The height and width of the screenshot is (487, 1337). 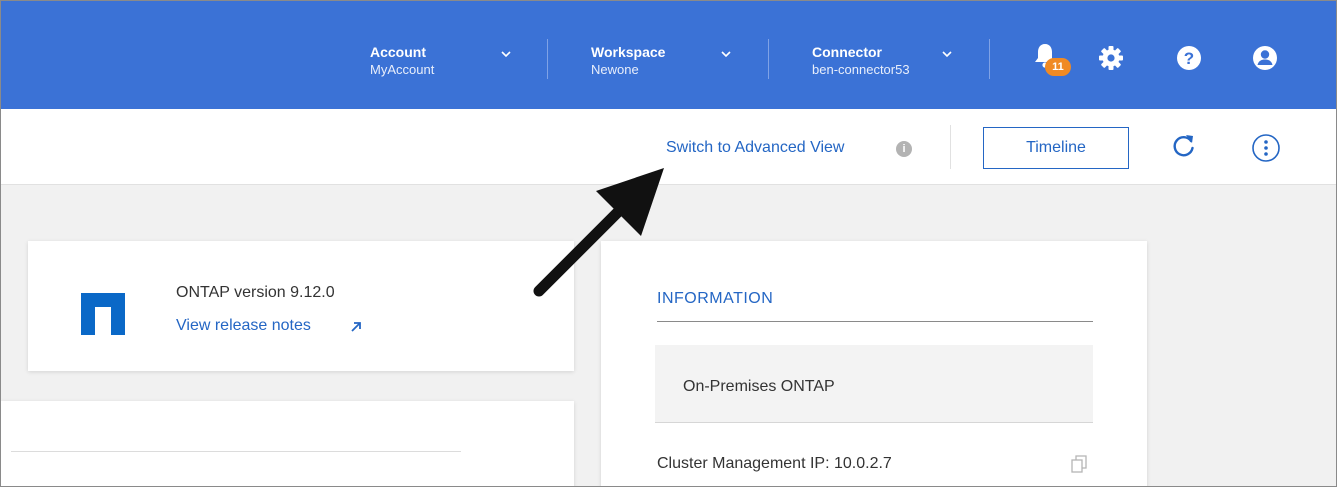 I want to click on external-link-icon, so click(x=356, y=327).